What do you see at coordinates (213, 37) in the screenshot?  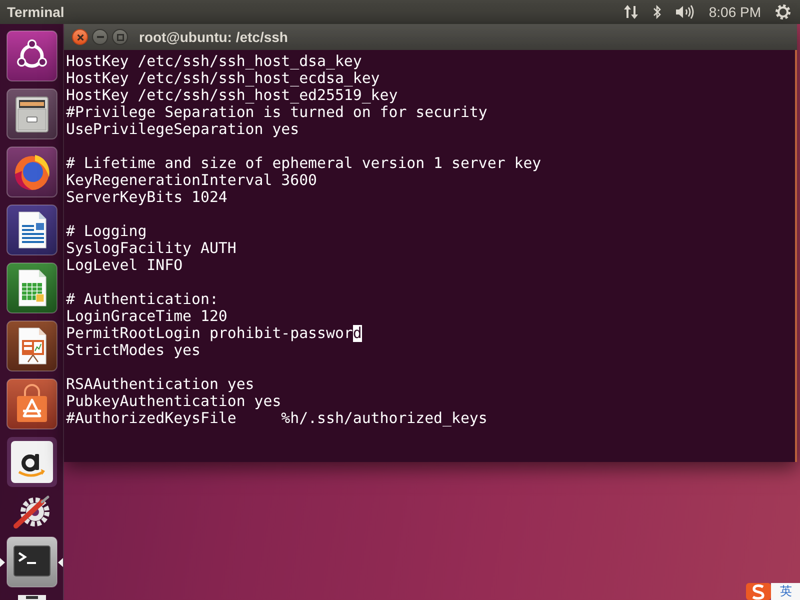 I see `window-title: root@ubuntu: /etc/ssh` at bounding box center [213, 37].